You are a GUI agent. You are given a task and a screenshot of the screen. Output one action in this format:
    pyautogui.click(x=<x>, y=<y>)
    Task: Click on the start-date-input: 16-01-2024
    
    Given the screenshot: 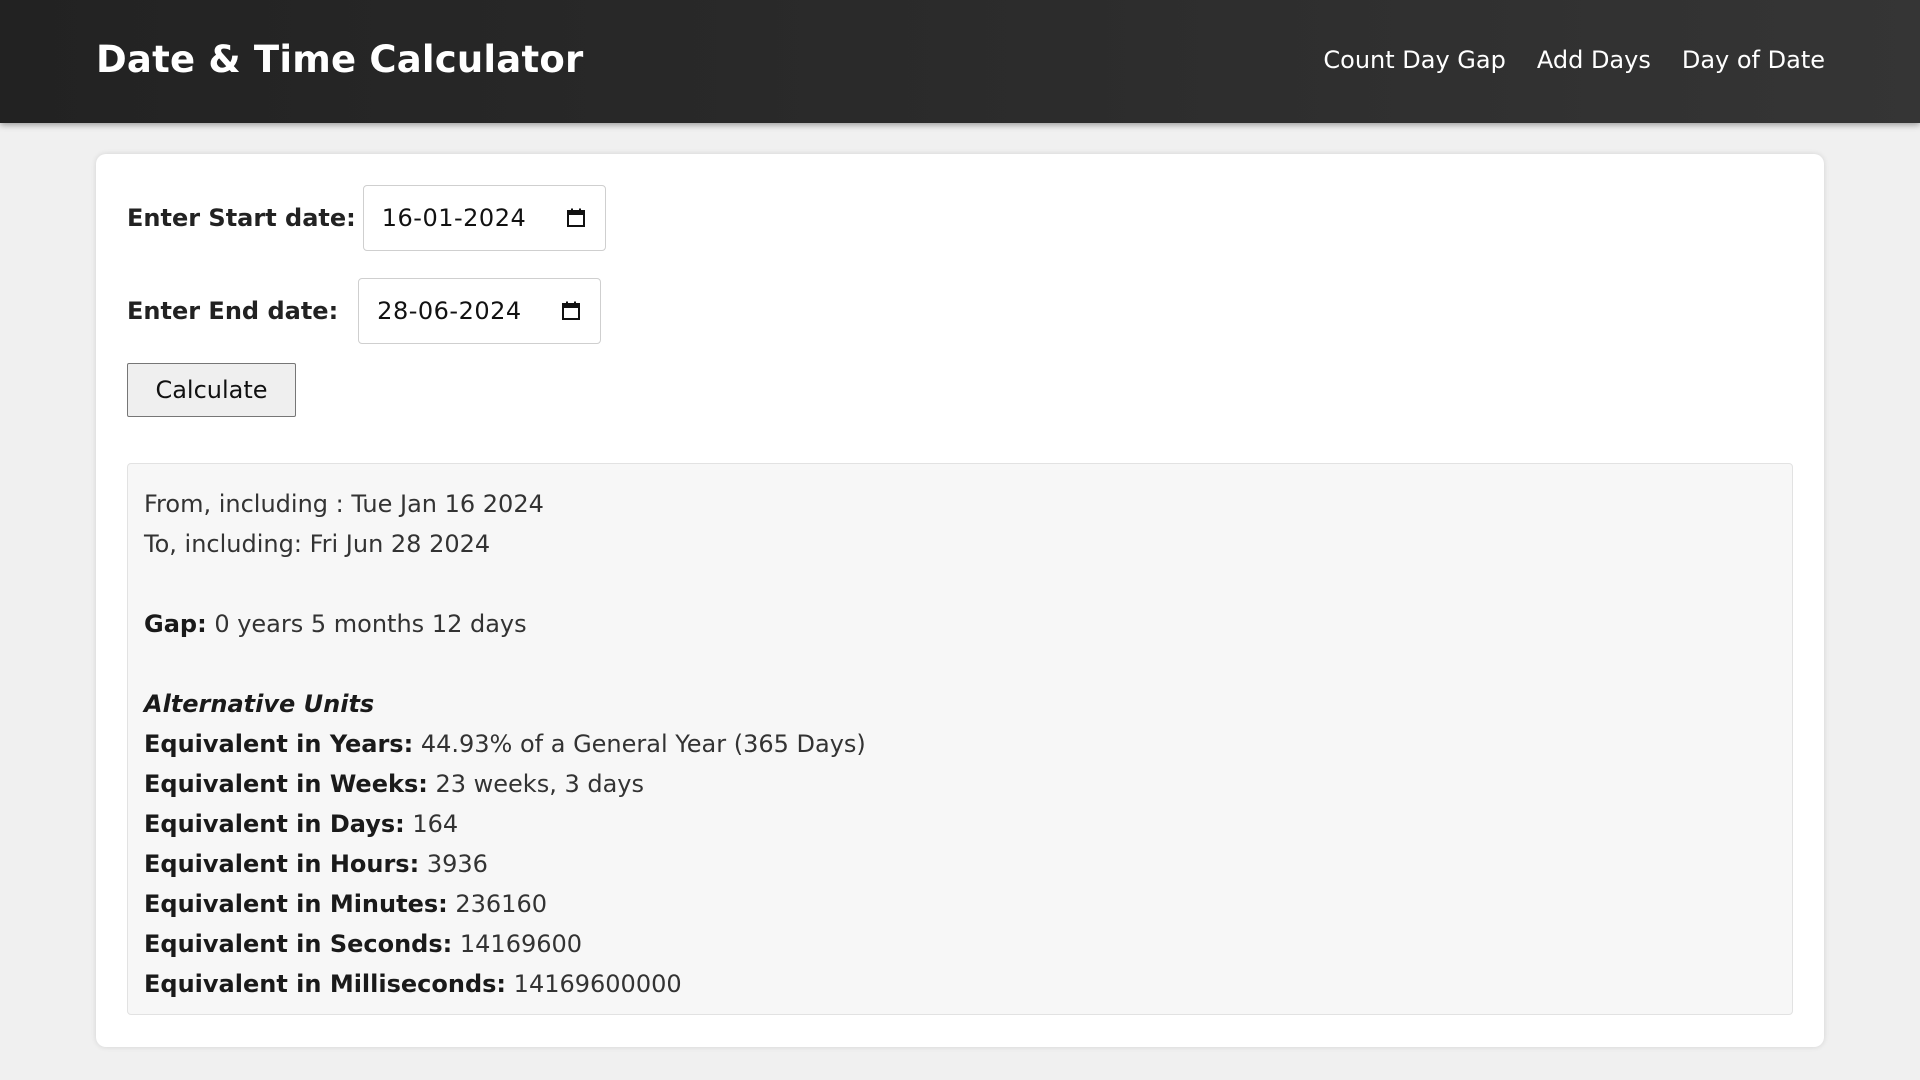 What is the action you would take?
    pyautogui.click(x=484, y=218)
    